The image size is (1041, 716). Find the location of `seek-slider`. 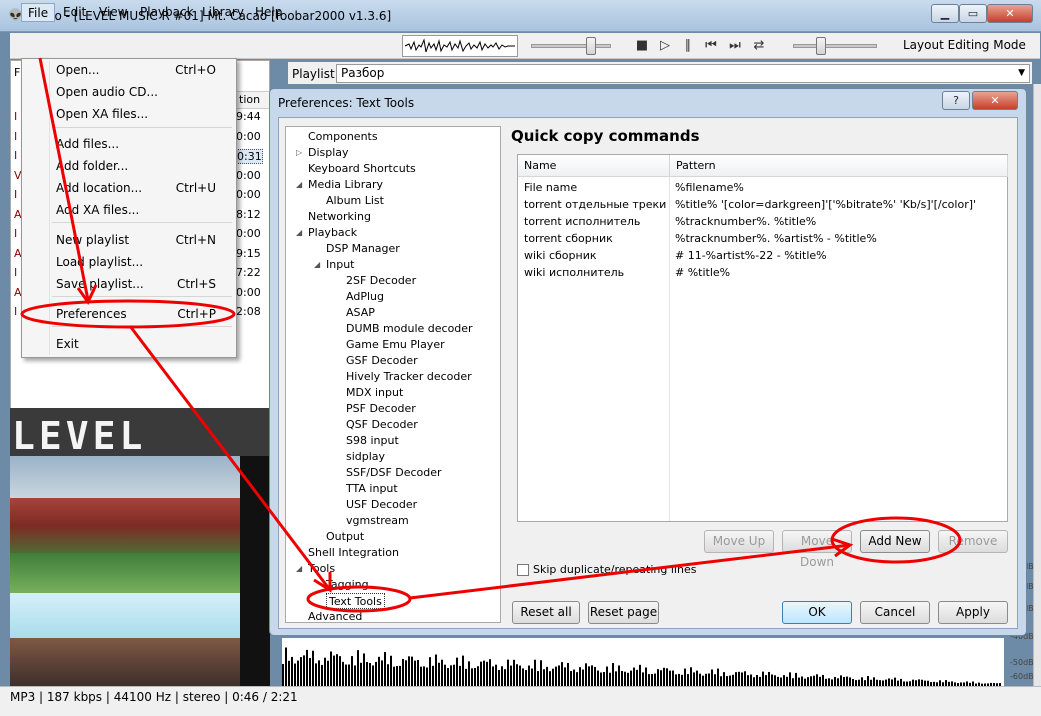

seek-slider is located at coordinates (571, 46).